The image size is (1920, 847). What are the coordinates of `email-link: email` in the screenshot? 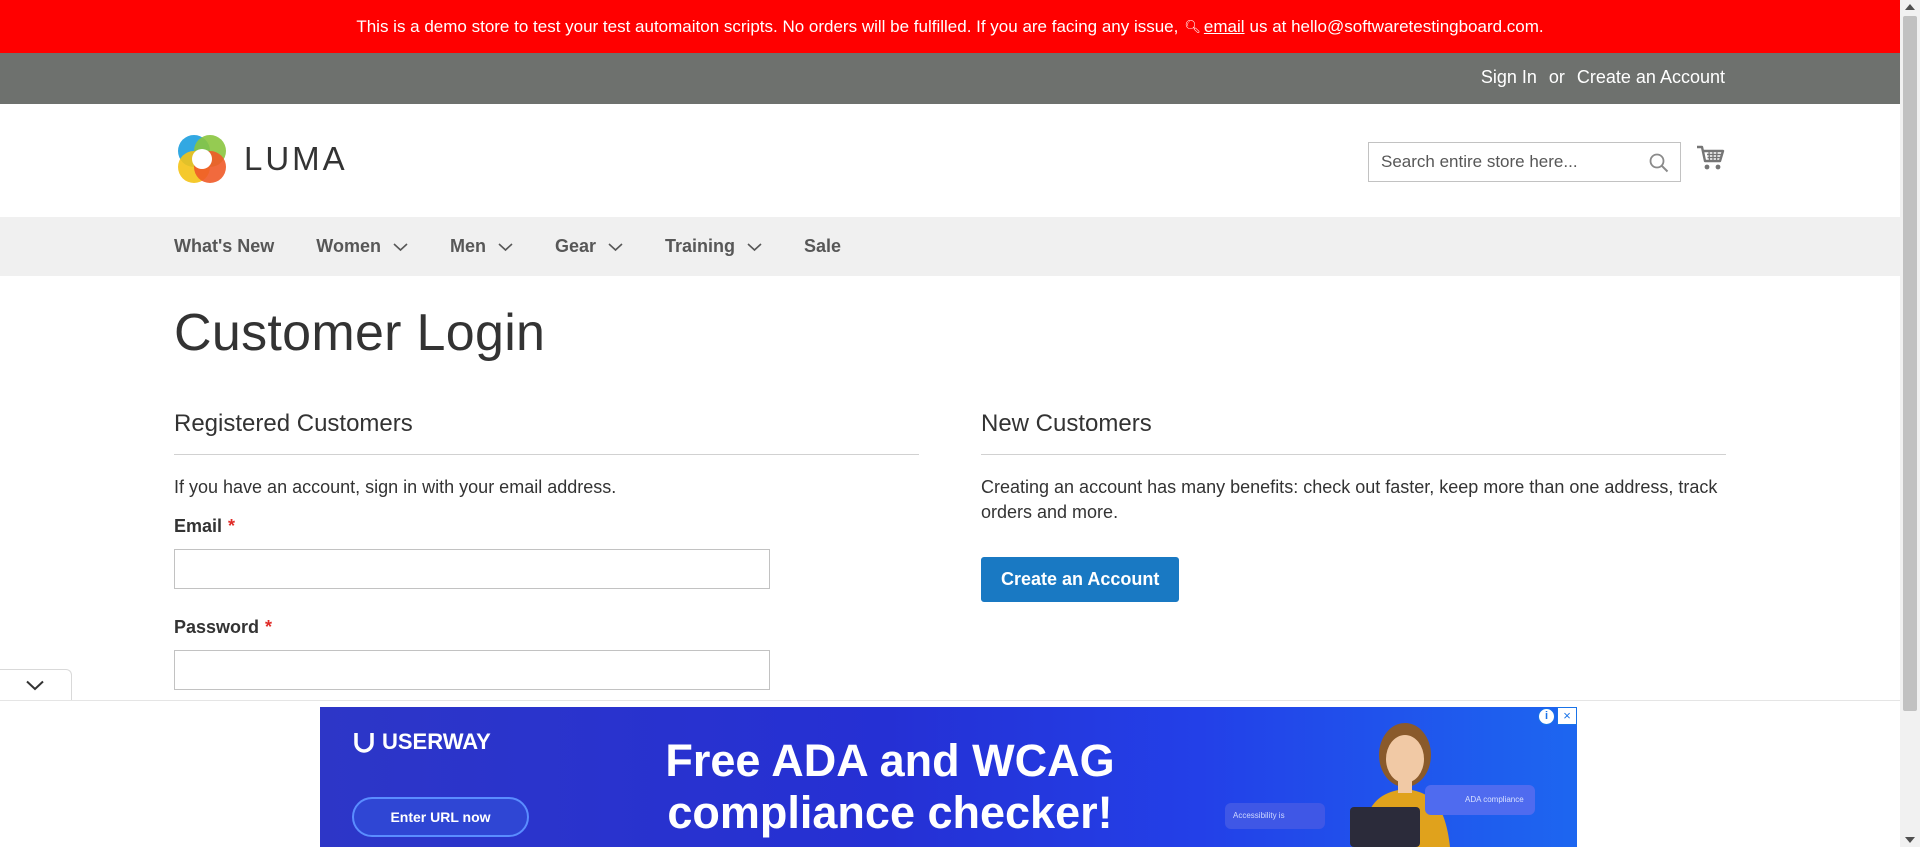 It's located at (1224, 27).